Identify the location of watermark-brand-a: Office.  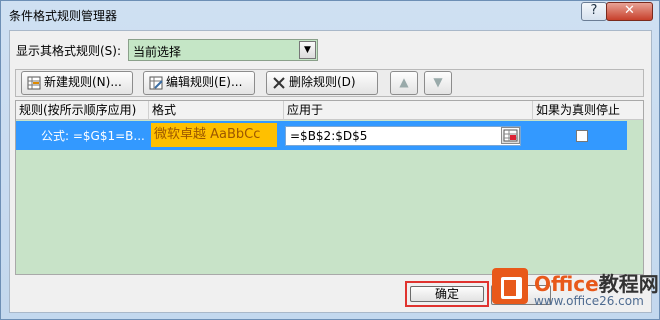
(566, 284).